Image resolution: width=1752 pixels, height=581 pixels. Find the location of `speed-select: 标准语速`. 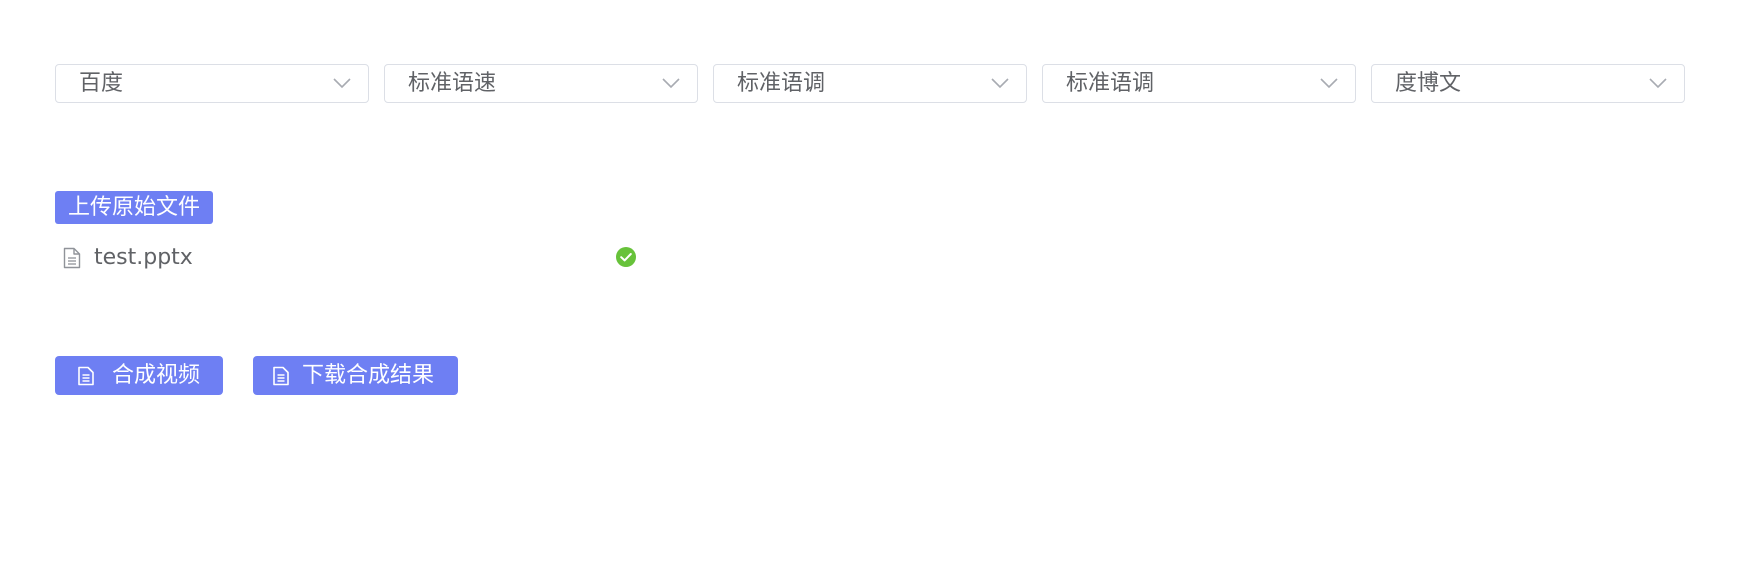

speed-select: 标准语速 is located at coordinates (541, 83).